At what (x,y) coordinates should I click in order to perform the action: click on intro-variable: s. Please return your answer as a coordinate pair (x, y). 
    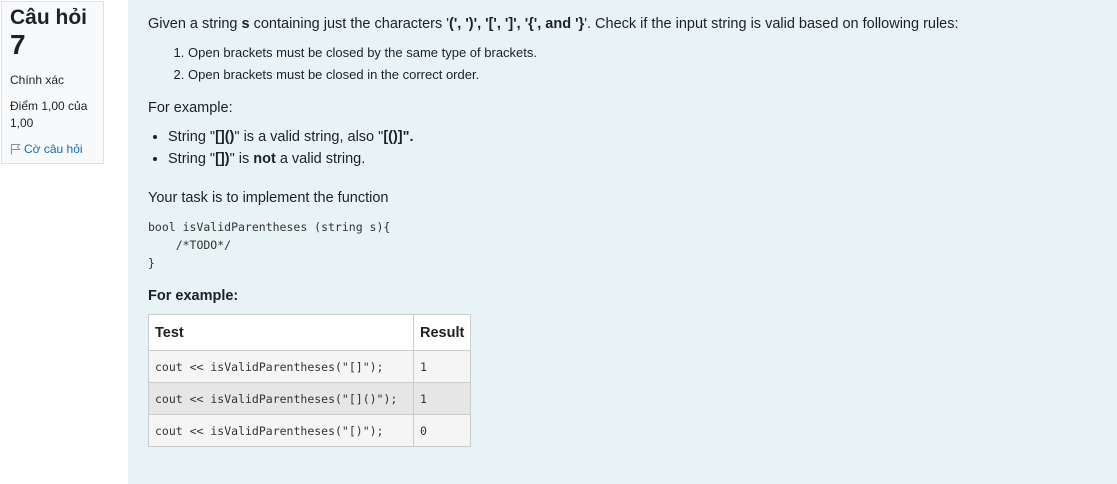
    Looking at the image, I should click on (245, 24).